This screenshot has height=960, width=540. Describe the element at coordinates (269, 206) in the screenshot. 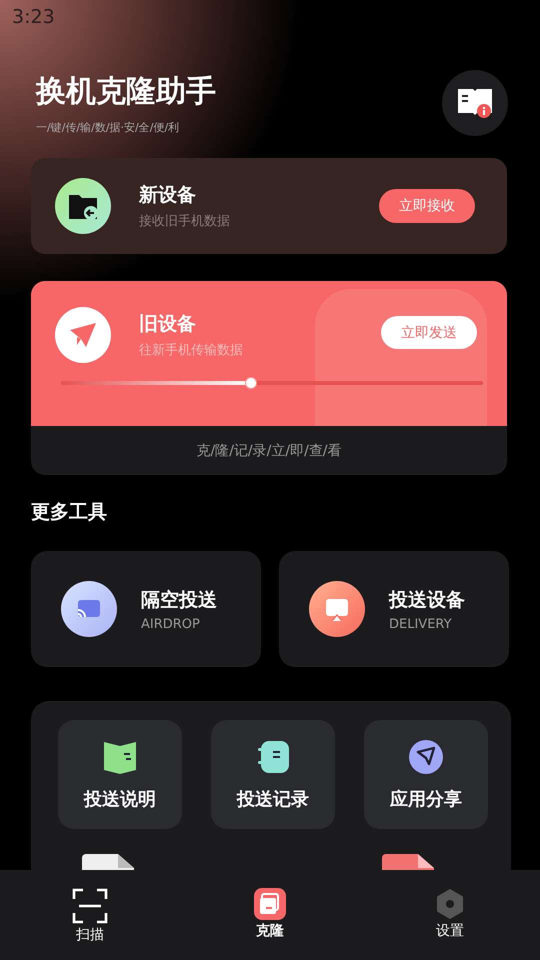

I see `new-device-card: 新设备 接收旧手机数据 立即接收` at that location.